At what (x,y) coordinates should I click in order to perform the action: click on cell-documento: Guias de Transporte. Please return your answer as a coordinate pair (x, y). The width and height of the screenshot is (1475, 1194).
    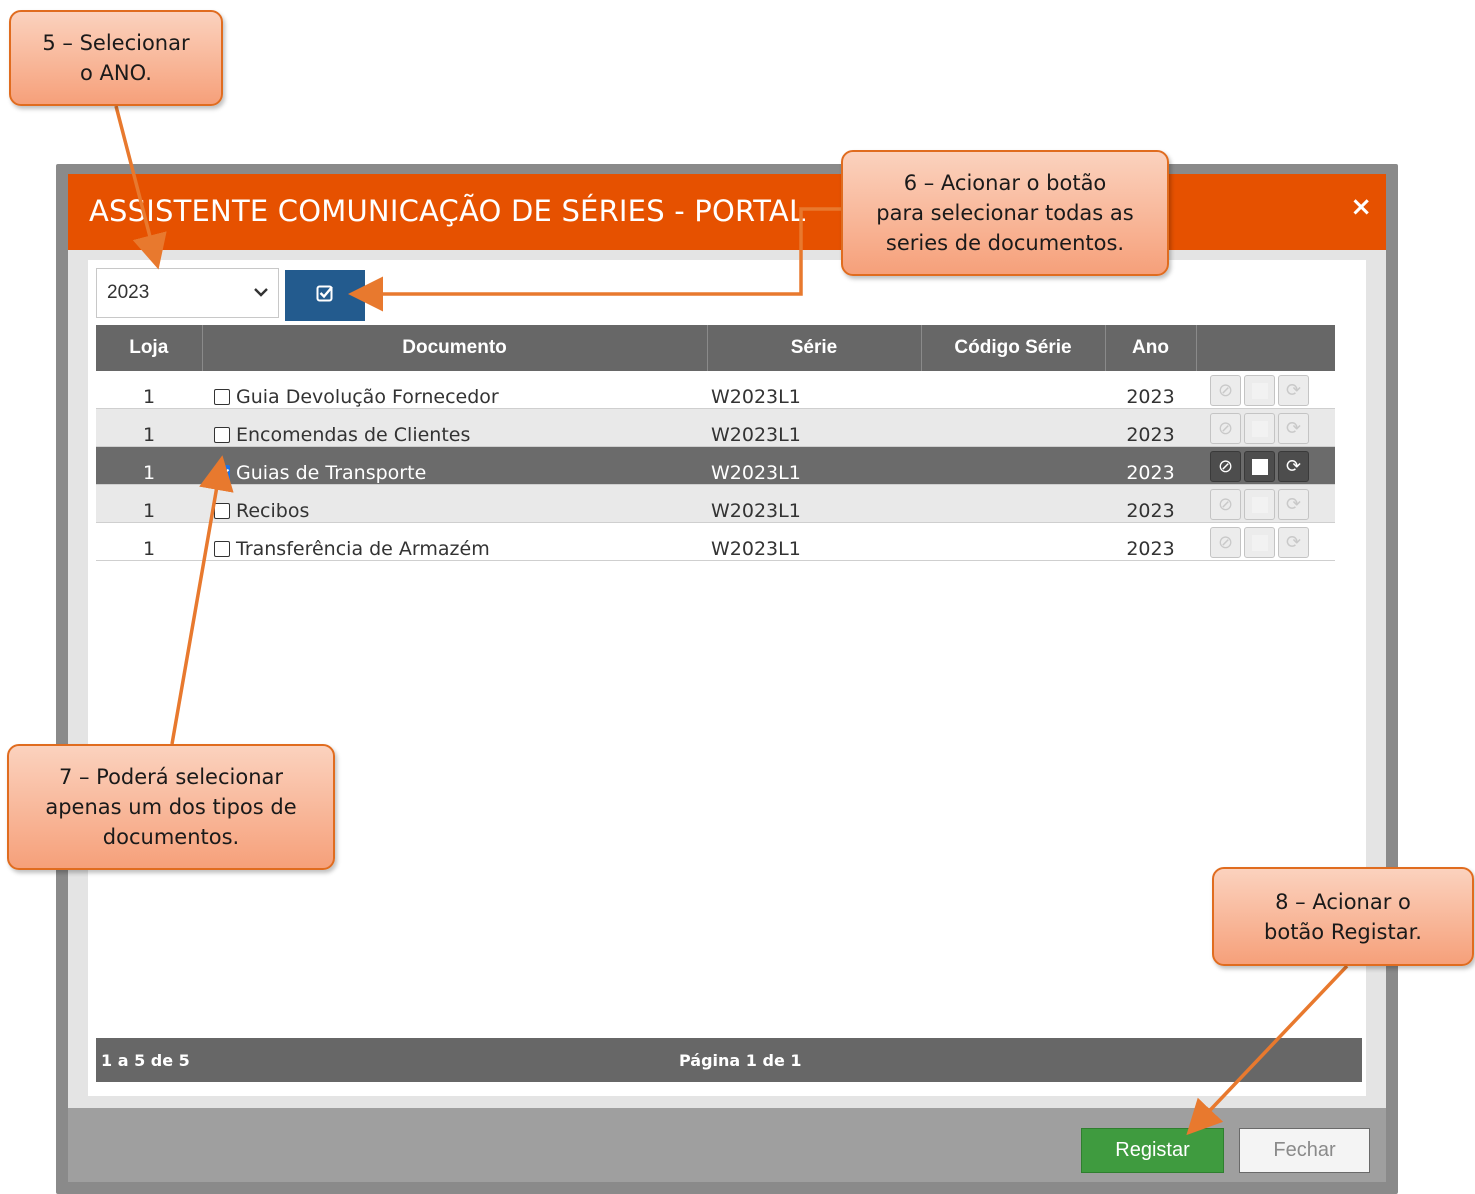
    Looking at the image, I should click on (454, 465).